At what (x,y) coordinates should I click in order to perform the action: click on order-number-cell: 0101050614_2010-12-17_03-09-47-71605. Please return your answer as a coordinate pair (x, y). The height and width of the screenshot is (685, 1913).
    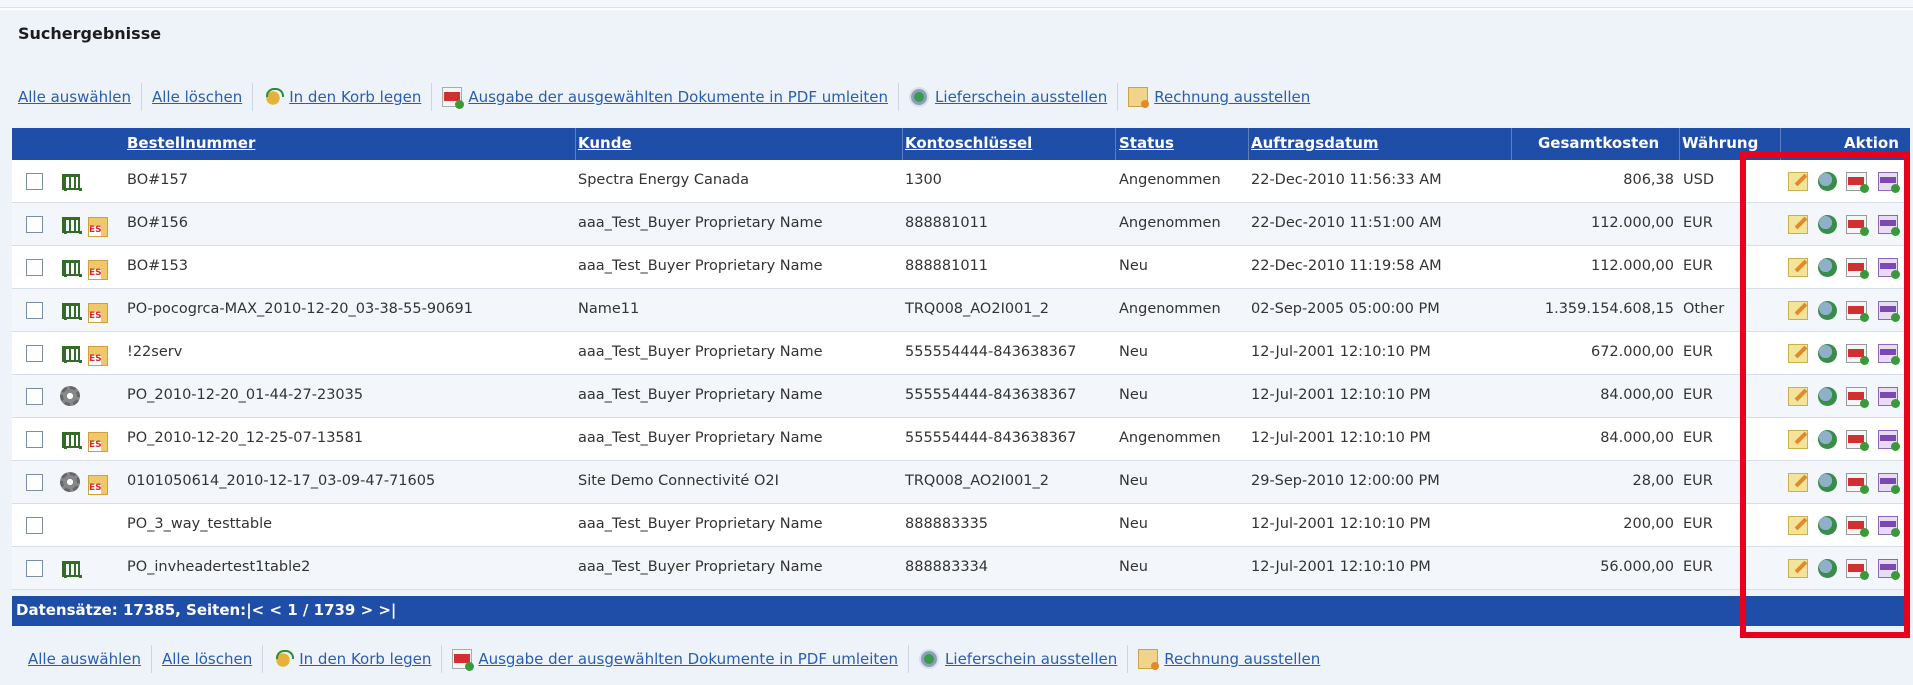
    Looking at the image, I should click on (281, 481).